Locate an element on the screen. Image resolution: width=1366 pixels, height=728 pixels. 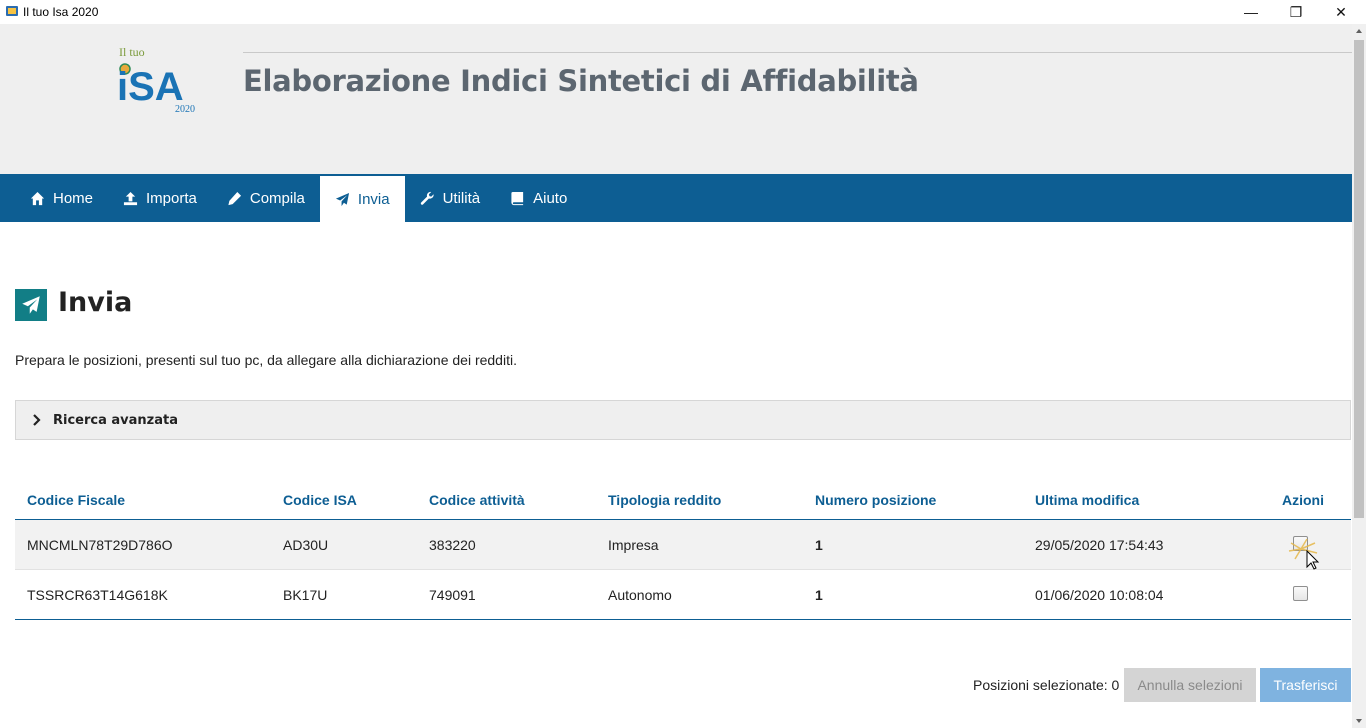
minimize-button: — is located at coordinates (1251, 12).